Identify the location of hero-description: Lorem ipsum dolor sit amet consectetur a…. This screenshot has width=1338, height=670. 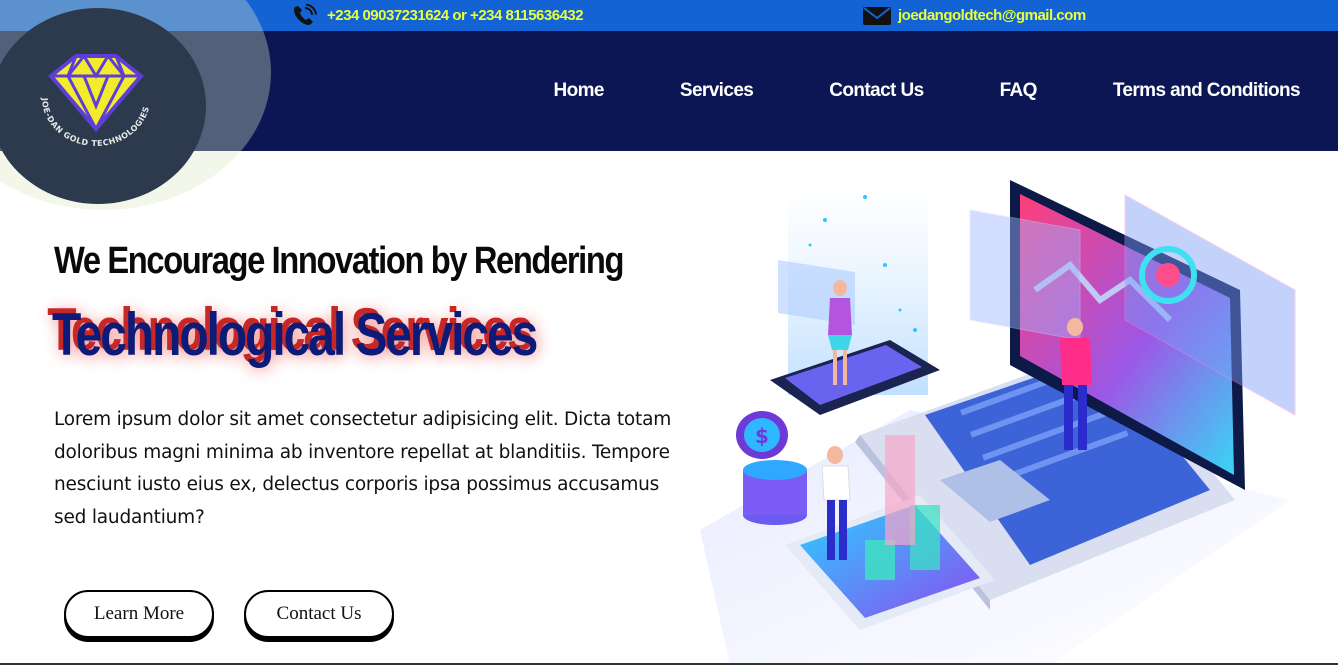
(363, 468).